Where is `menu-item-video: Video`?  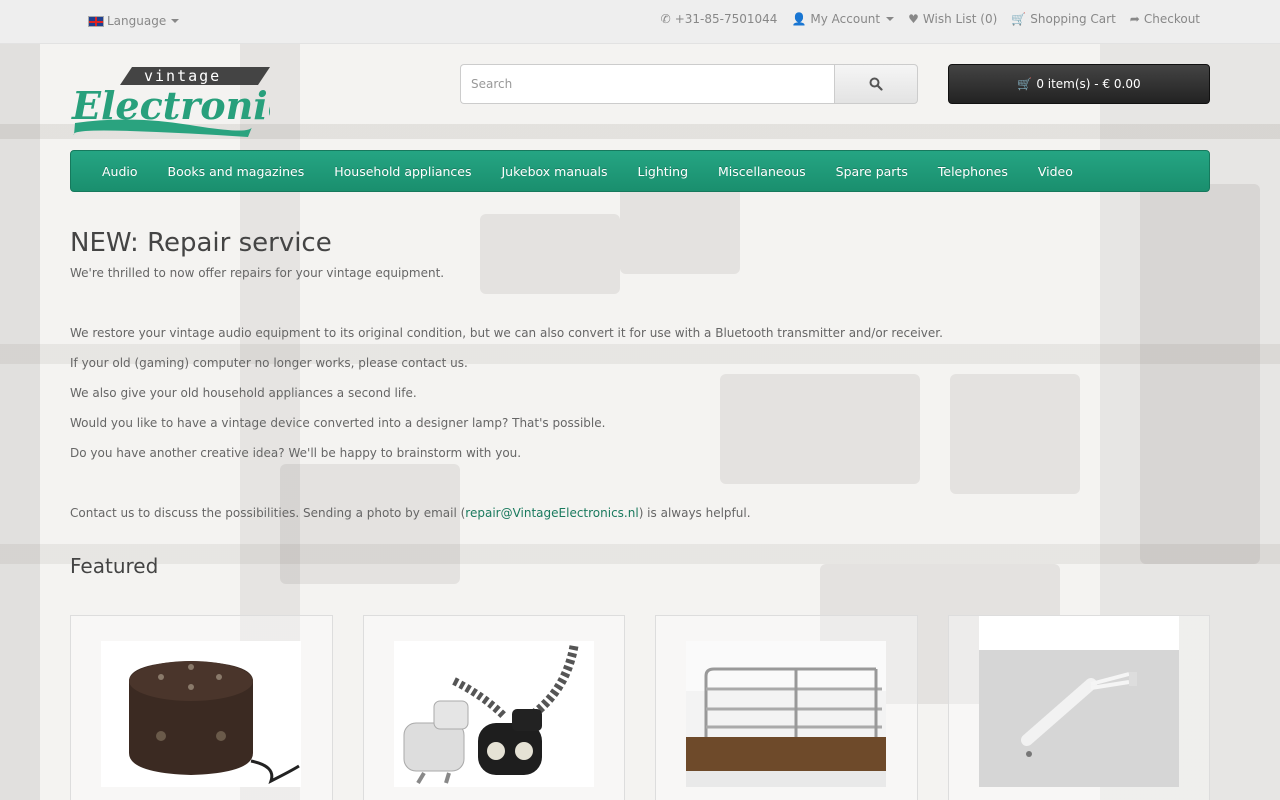 menu-item-video: Video is located at coordinates (1055, 171).